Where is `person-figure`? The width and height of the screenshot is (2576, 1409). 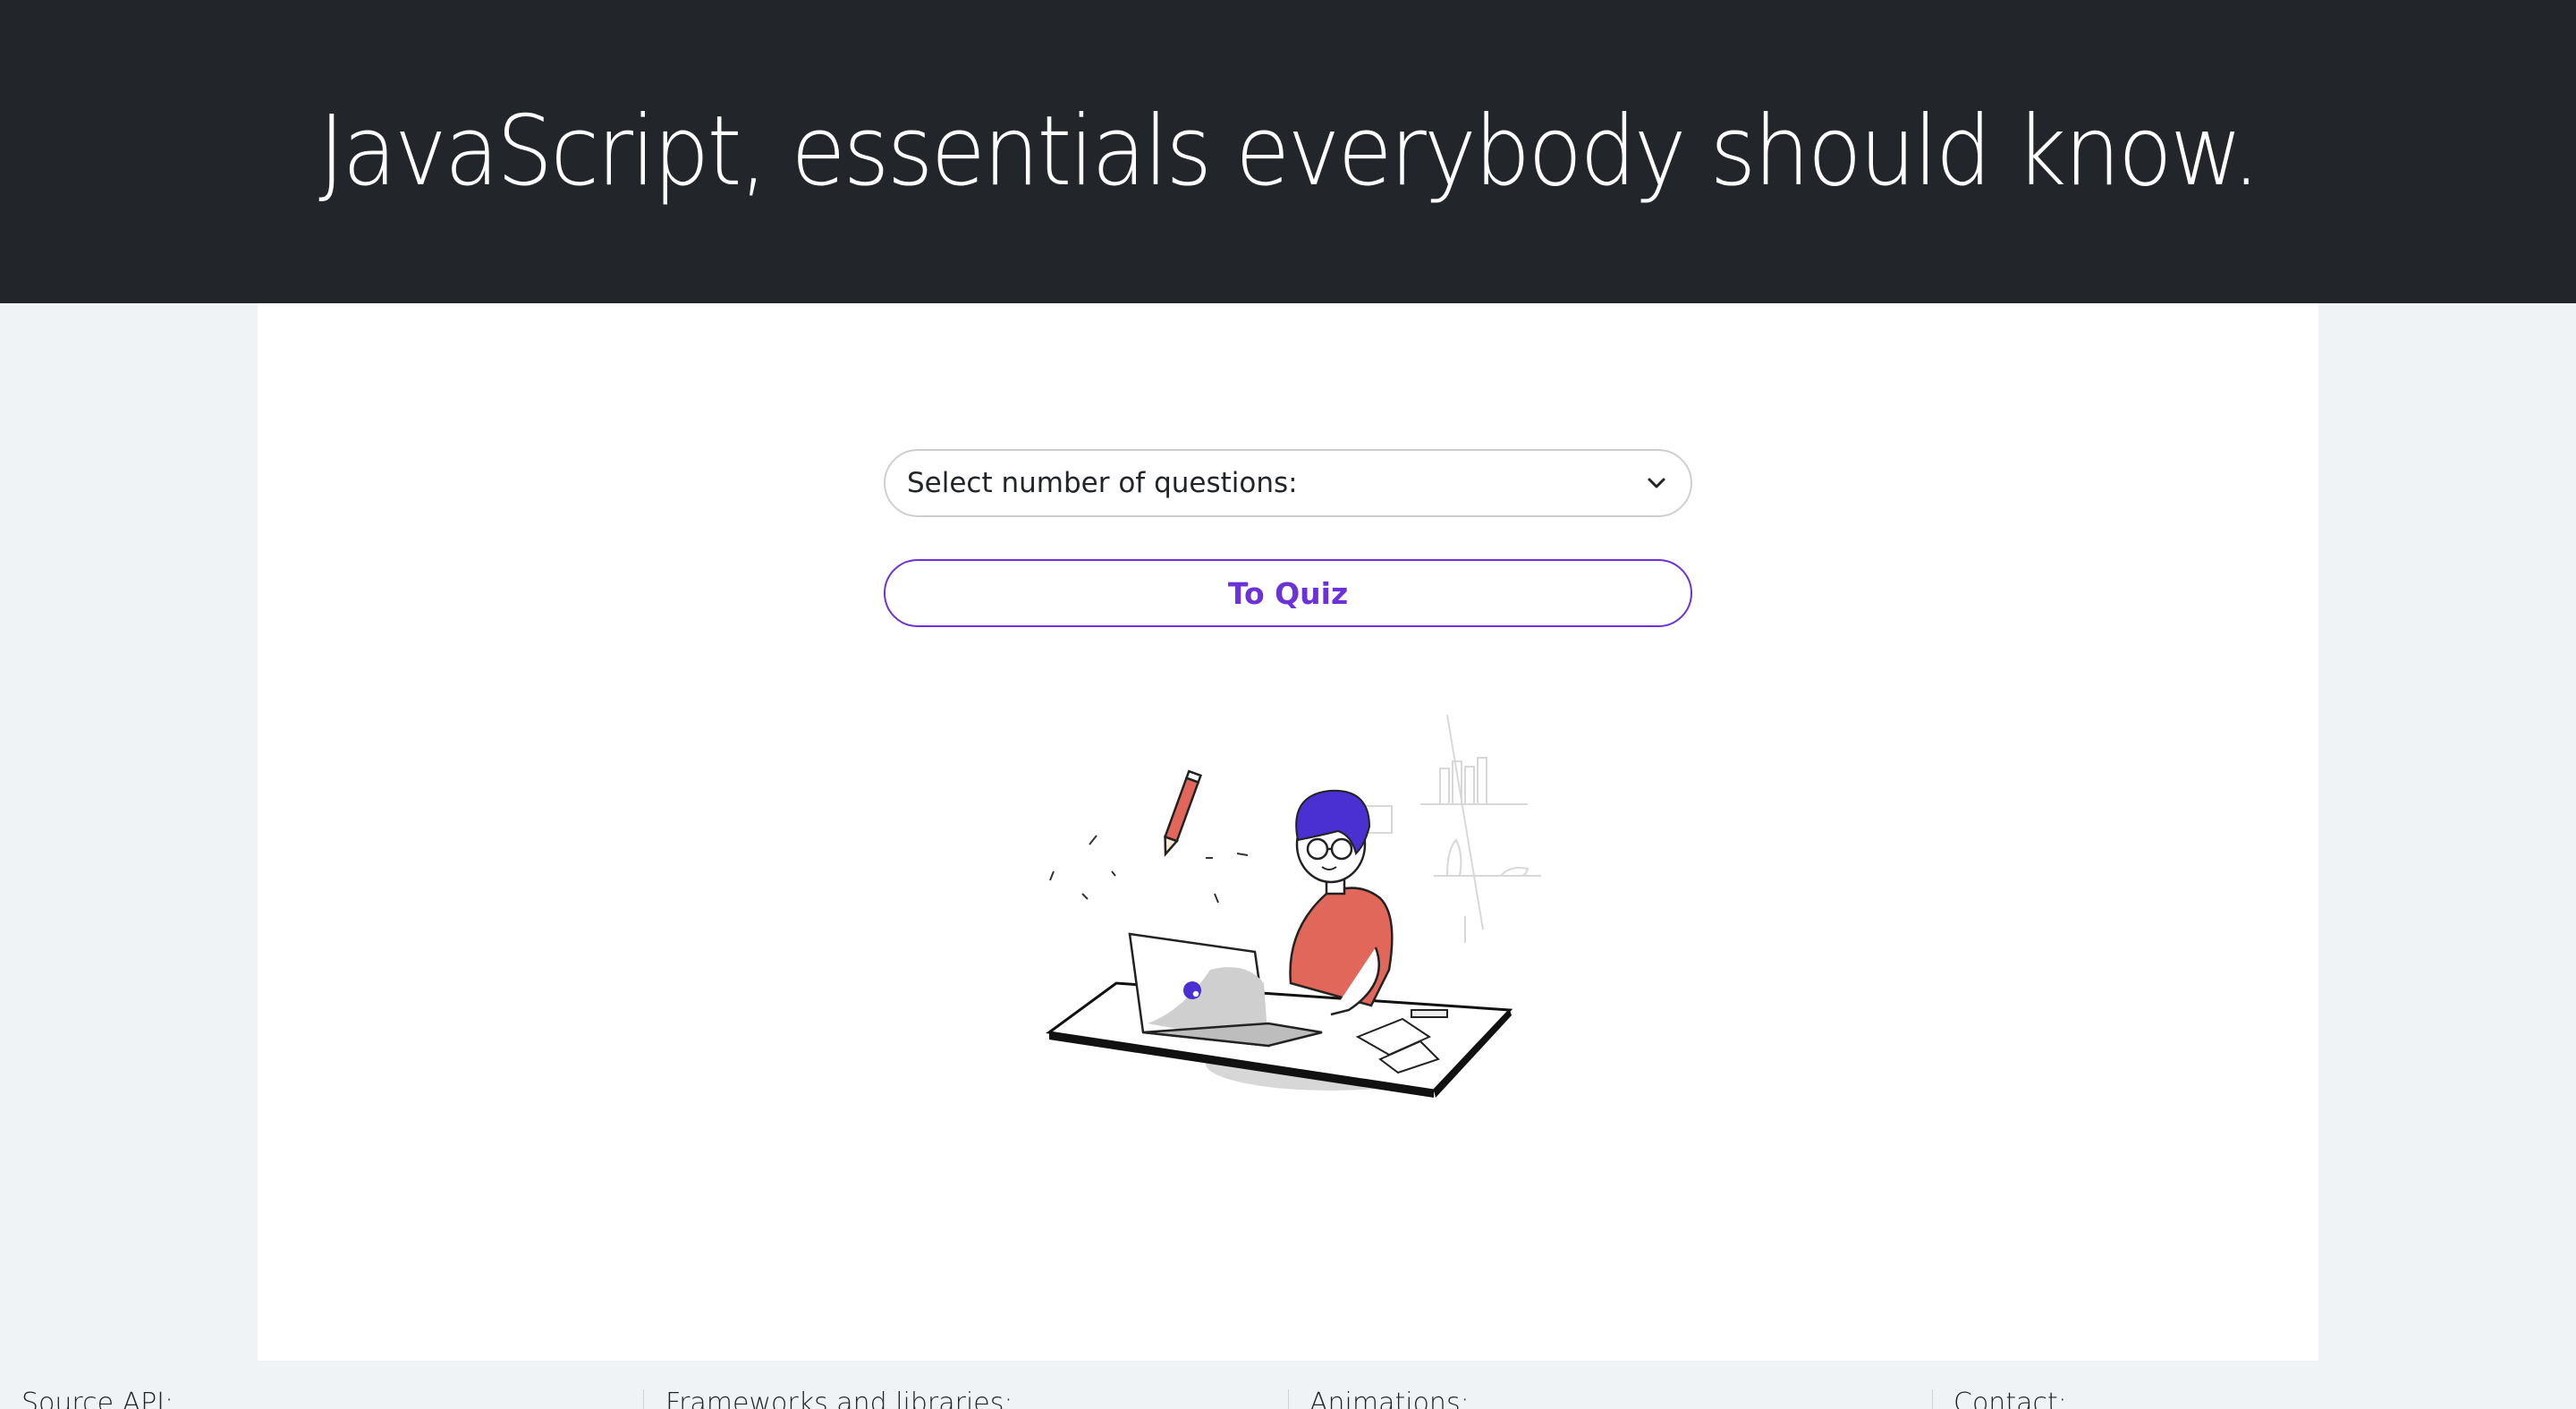
person-figure is located at coordinates (1341, 903).